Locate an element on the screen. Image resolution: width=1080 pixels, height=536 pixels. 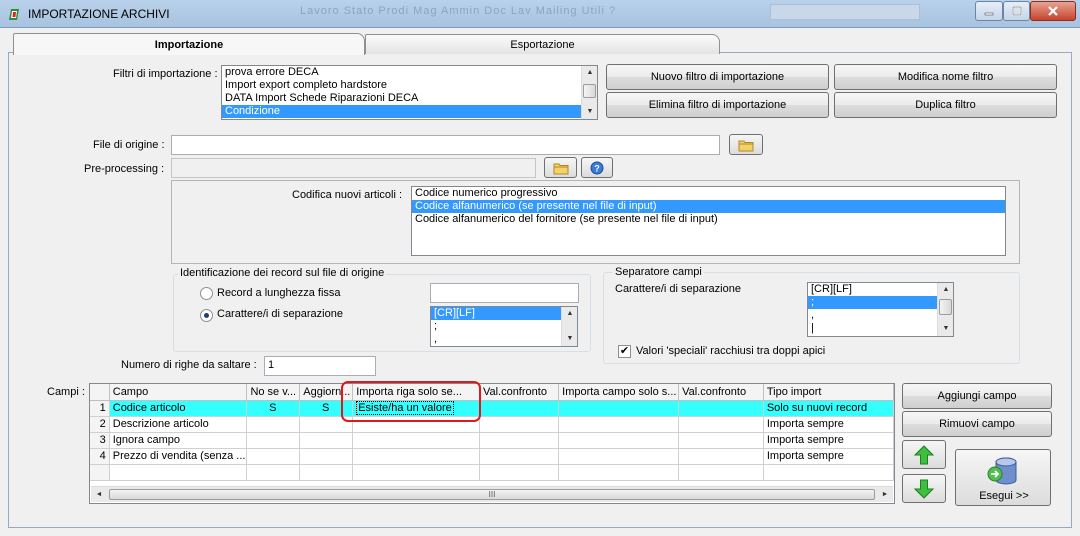
fixed-length-input is located at coordinates (504, 293).